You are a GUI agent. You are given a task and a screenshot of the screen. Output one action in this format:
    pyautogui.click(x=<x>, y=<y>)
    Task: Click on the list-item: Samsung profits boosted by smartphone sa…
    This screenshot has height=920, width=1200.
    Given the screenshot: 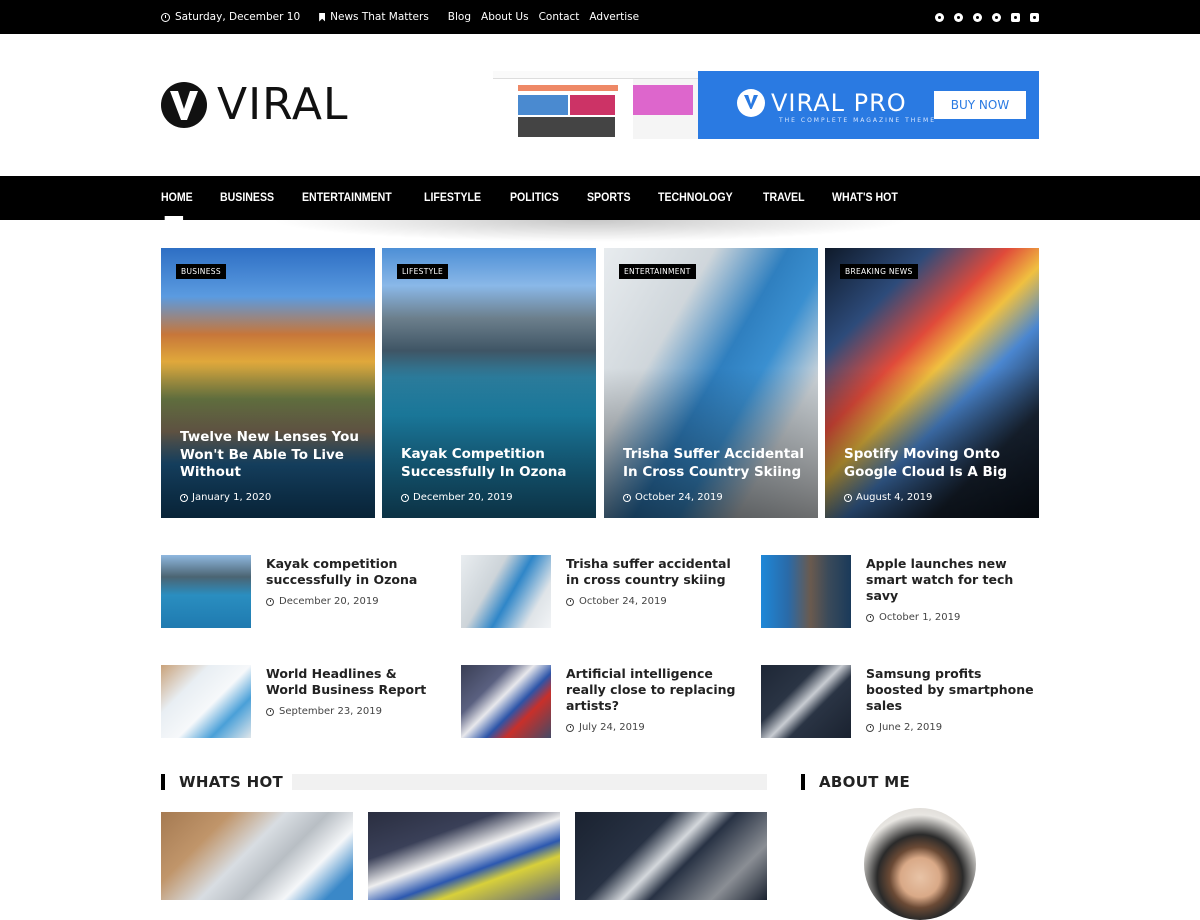 What is the action you would take?
    pyautogui.click(x=901, y=701)
    